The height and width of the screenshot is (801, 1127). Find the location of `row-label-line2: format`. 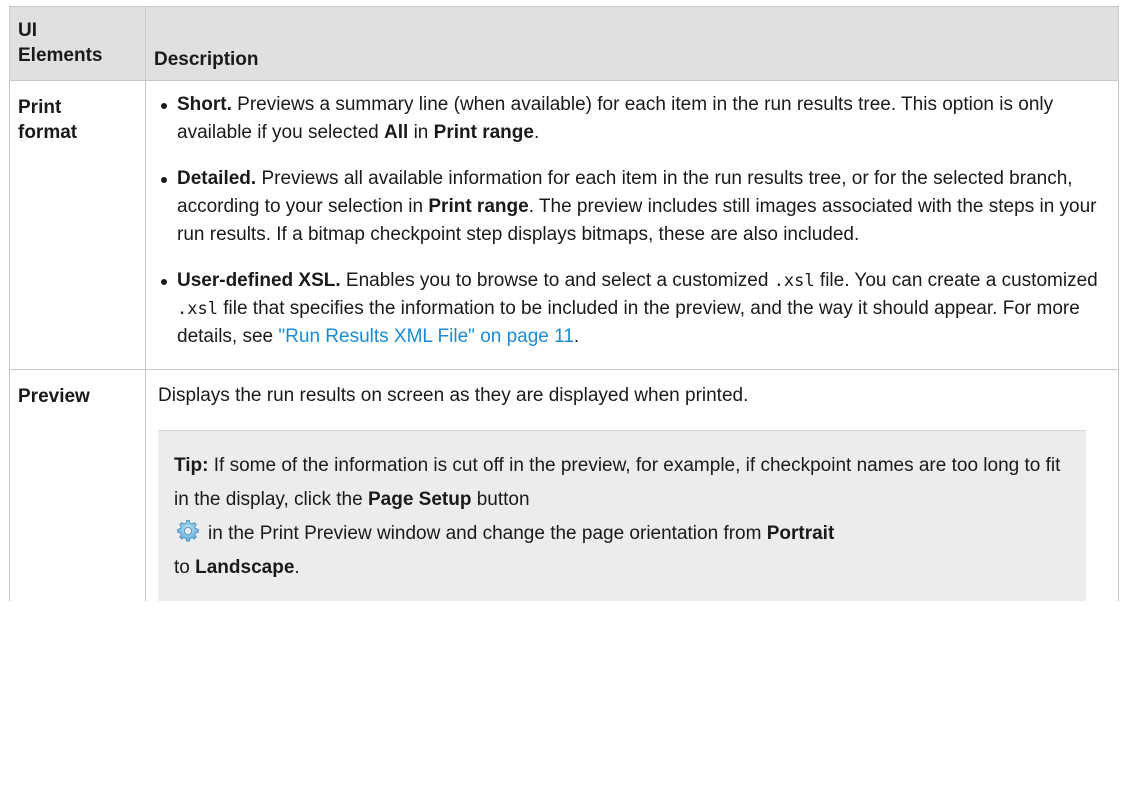

row-label-line2: format is located at coordinates (48, 132).